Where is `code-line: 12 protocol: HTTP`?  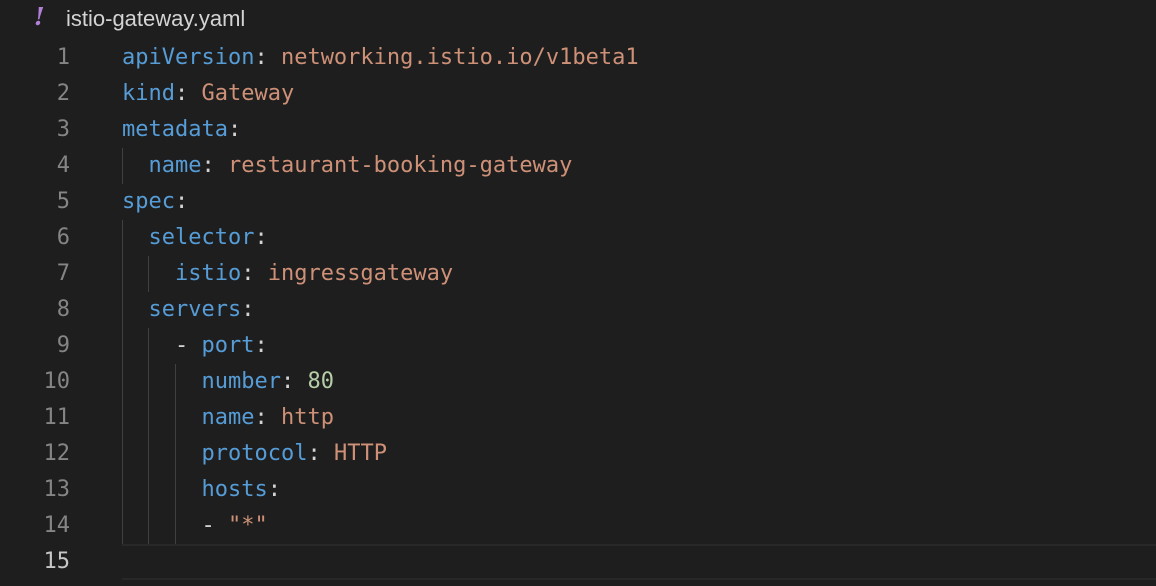
code-line: 12 protocol: HTTP is located at coordinates (578, 454).